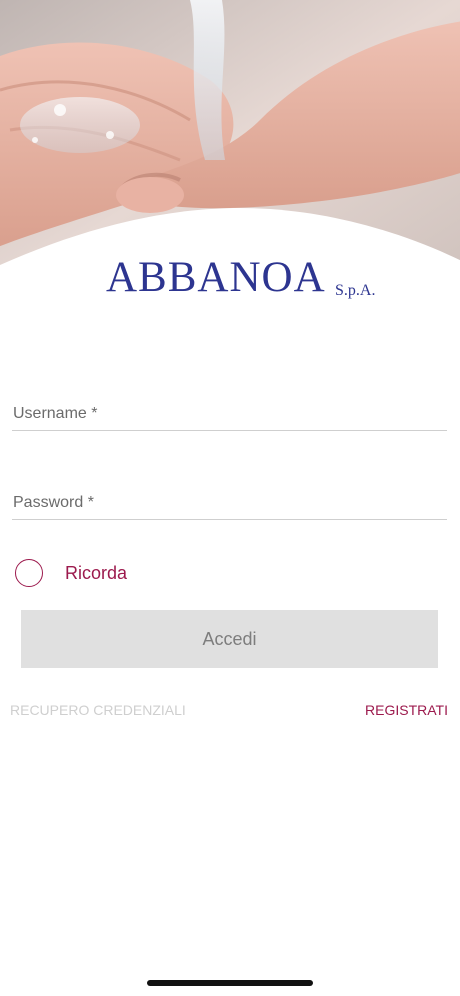 The height and width of the screenshot is (996, 460). Describe the element at coordinates (216, 277) in the screenshot. I see `brand-name: ABBANOA` at that location.